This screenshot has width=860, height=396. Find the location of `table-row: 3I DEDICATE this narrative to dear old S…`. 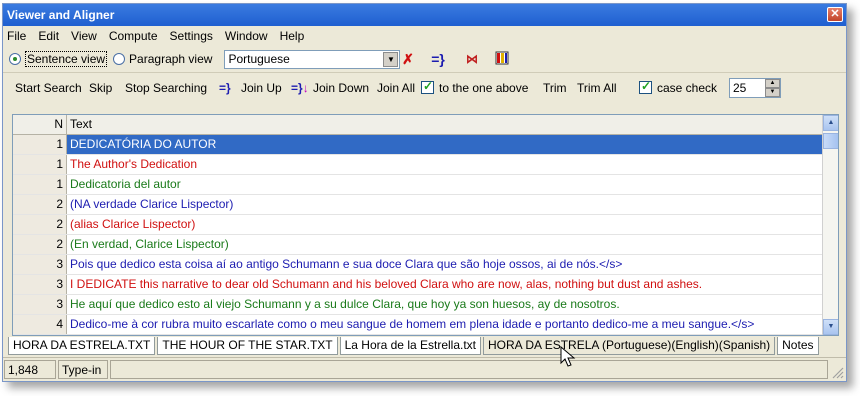

table-row: 3I DEDICATE this narrative to dear old S… is located at coordinates (425, 285).